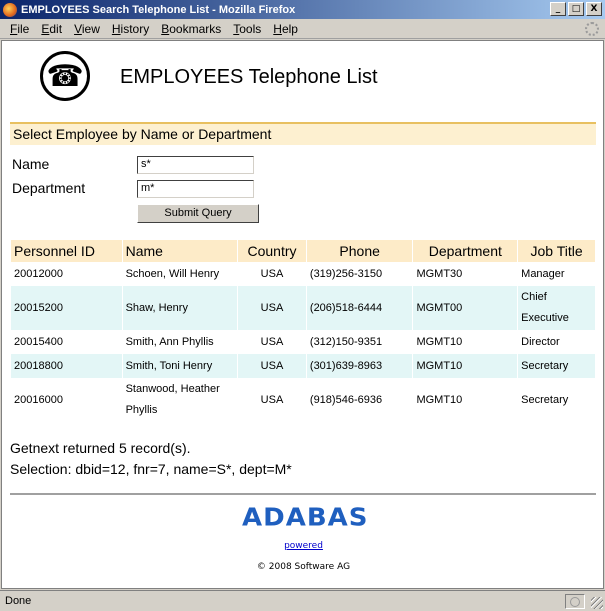 Image resolution: width=605 pixels, height=611 pixels. What do you see at coordinates (346, 399) in the screenshot?
I see `cell-phone: (918)546-6936` at bounding box center [346, 399].